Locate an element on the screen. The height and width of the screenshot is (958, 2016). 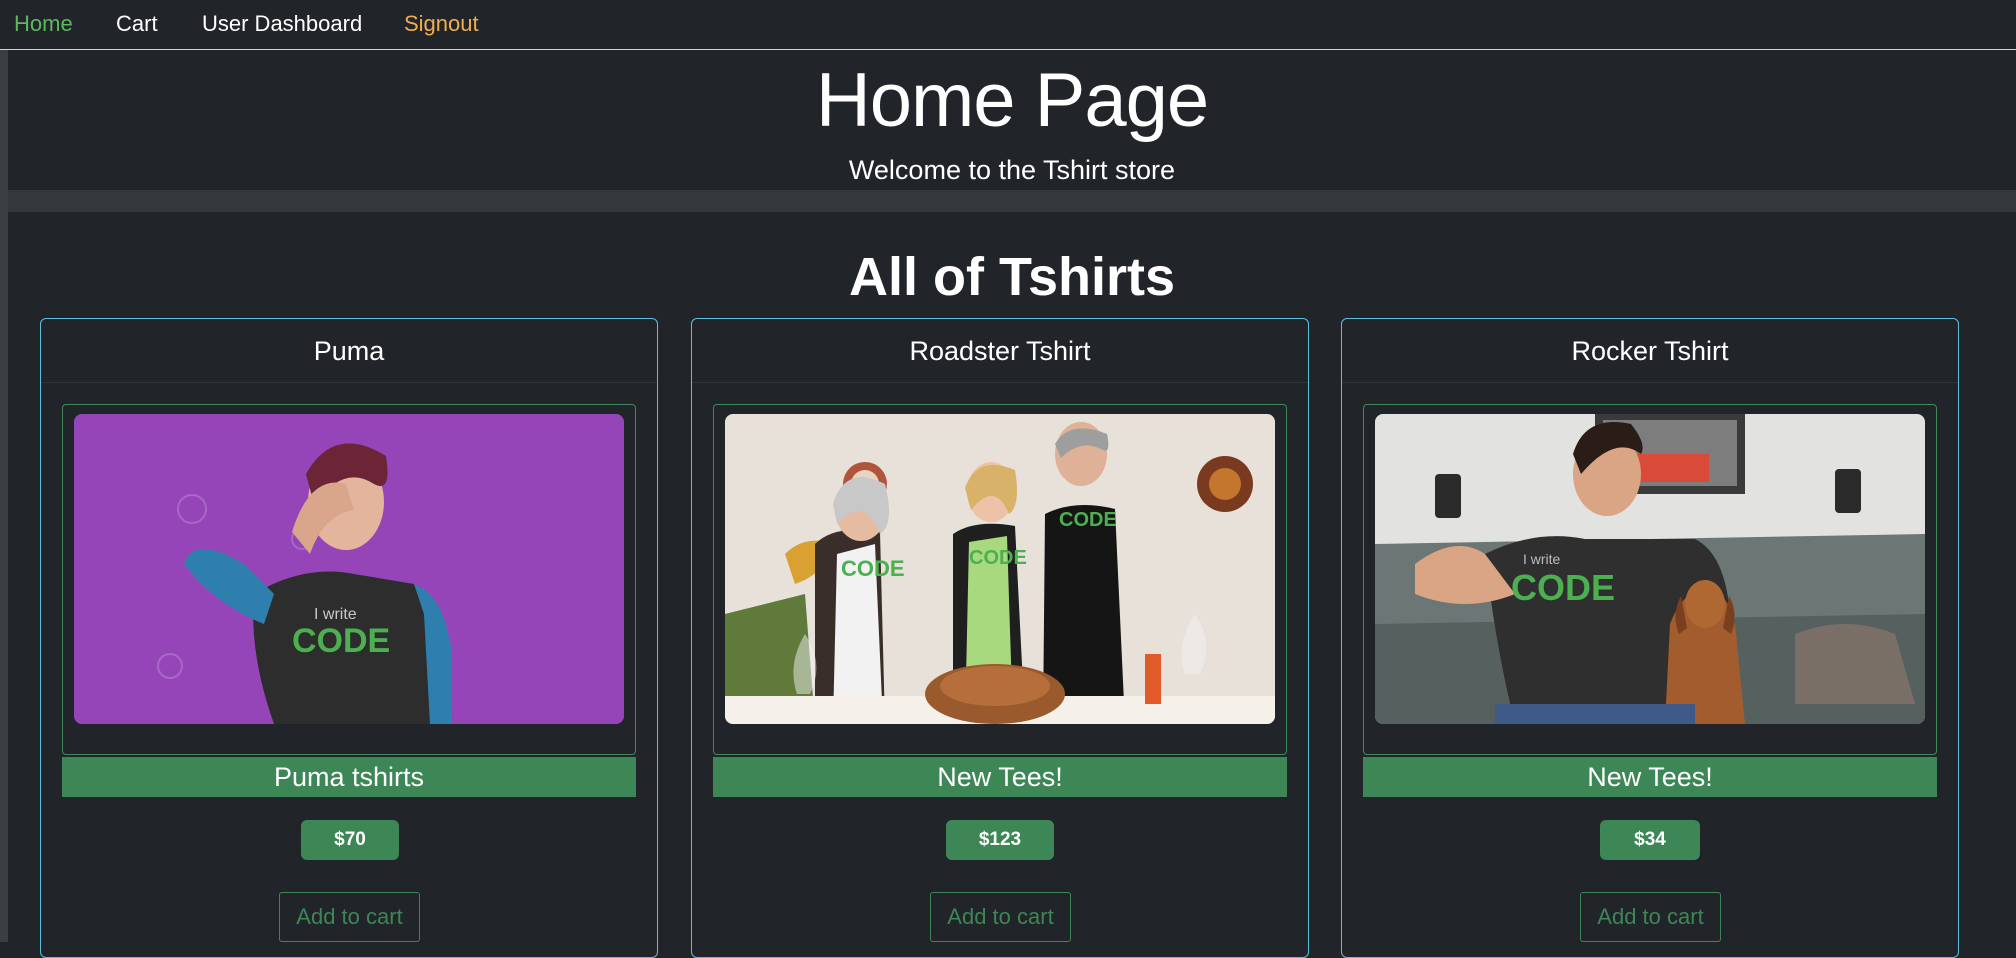
page-title: Home Page is located at coordinates (1012, 100).